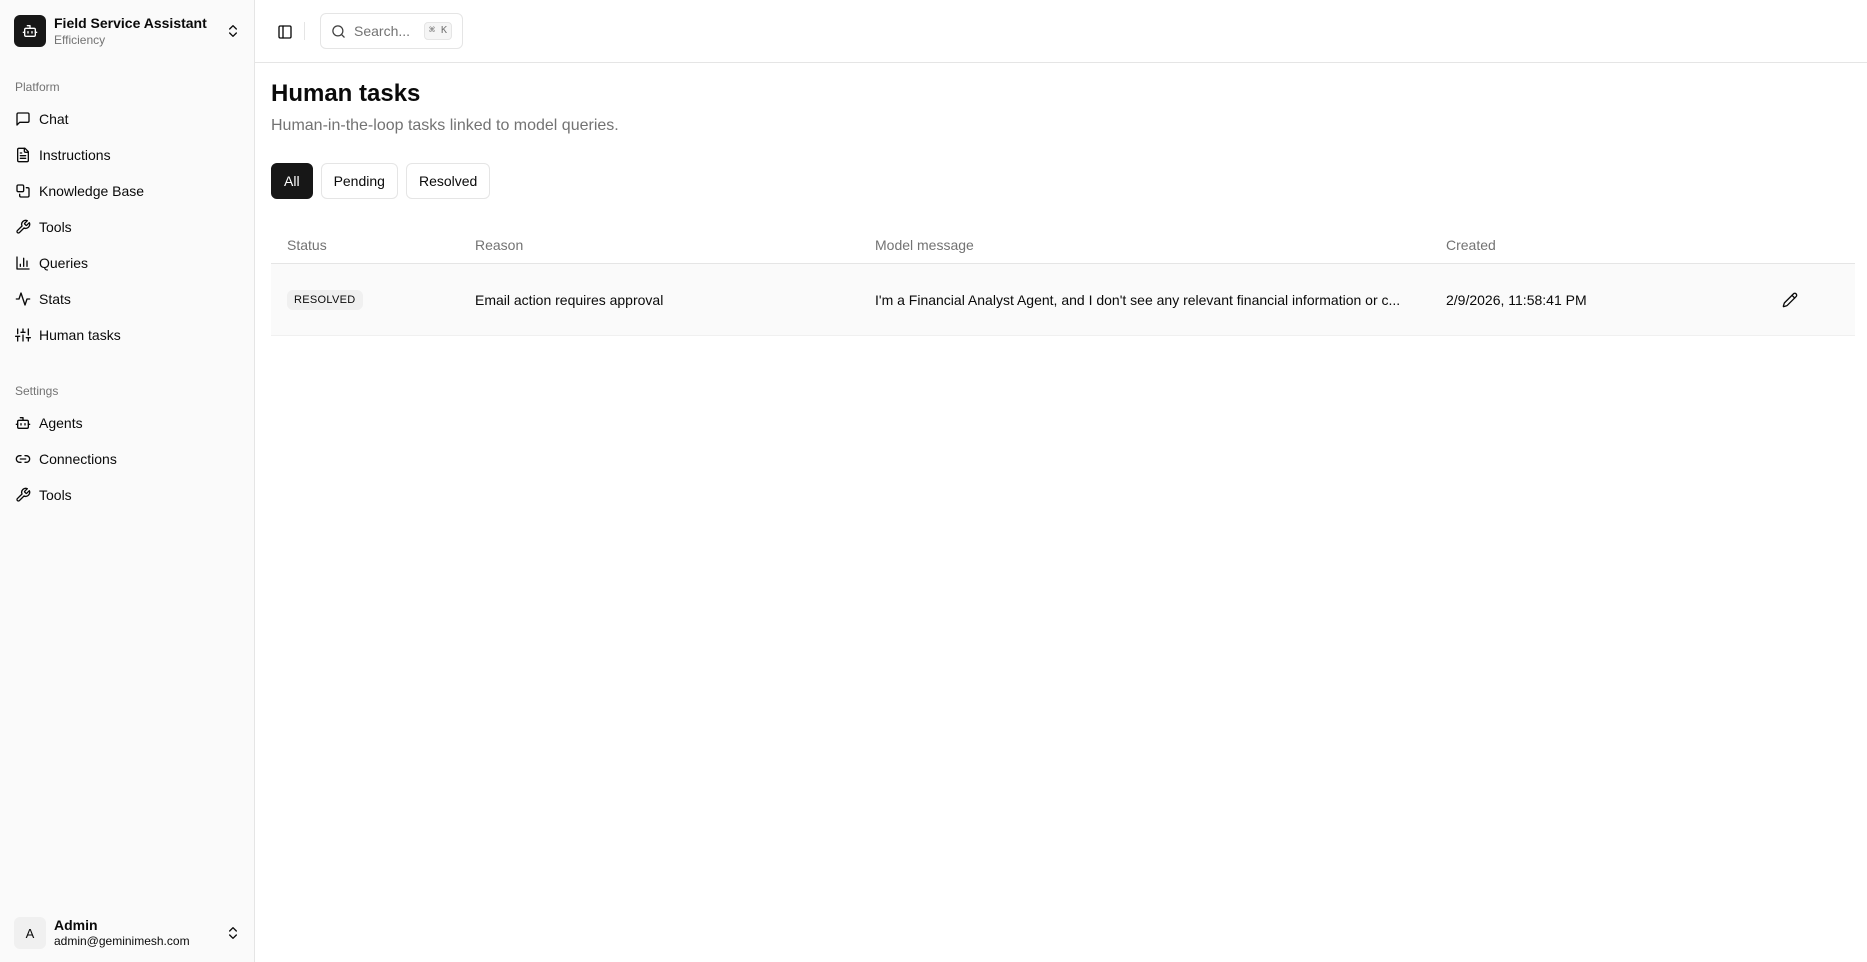 This screenshot has height=962, width=1867. I want to click on sidebar-item-chat: Chat, so click(127, 119).